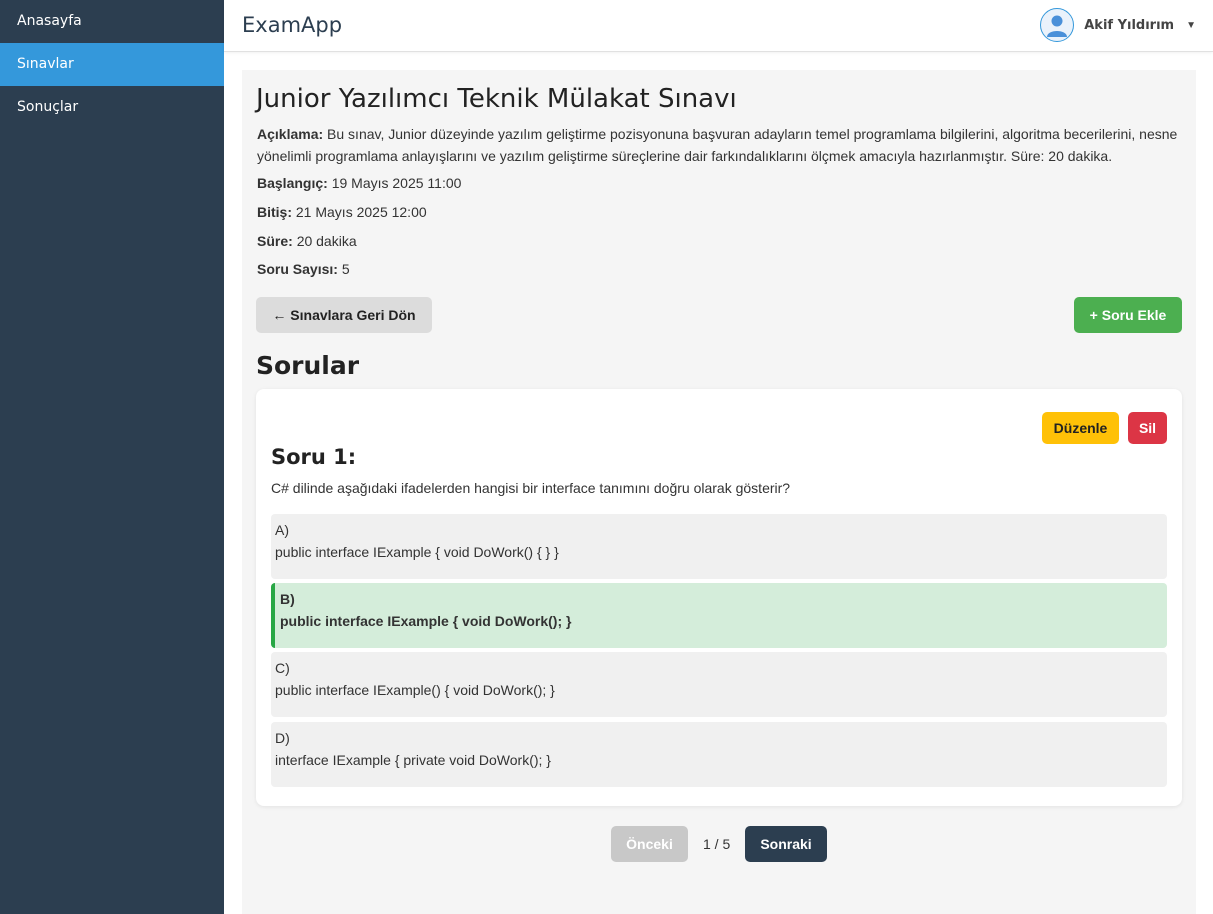 The height and width of the screenshot is (914, 1213). What do you see at coordinates (1128, 315) in the screenshot?
I see `add-question-button: + Soru Ekle` at bounding box center [1128, 315].